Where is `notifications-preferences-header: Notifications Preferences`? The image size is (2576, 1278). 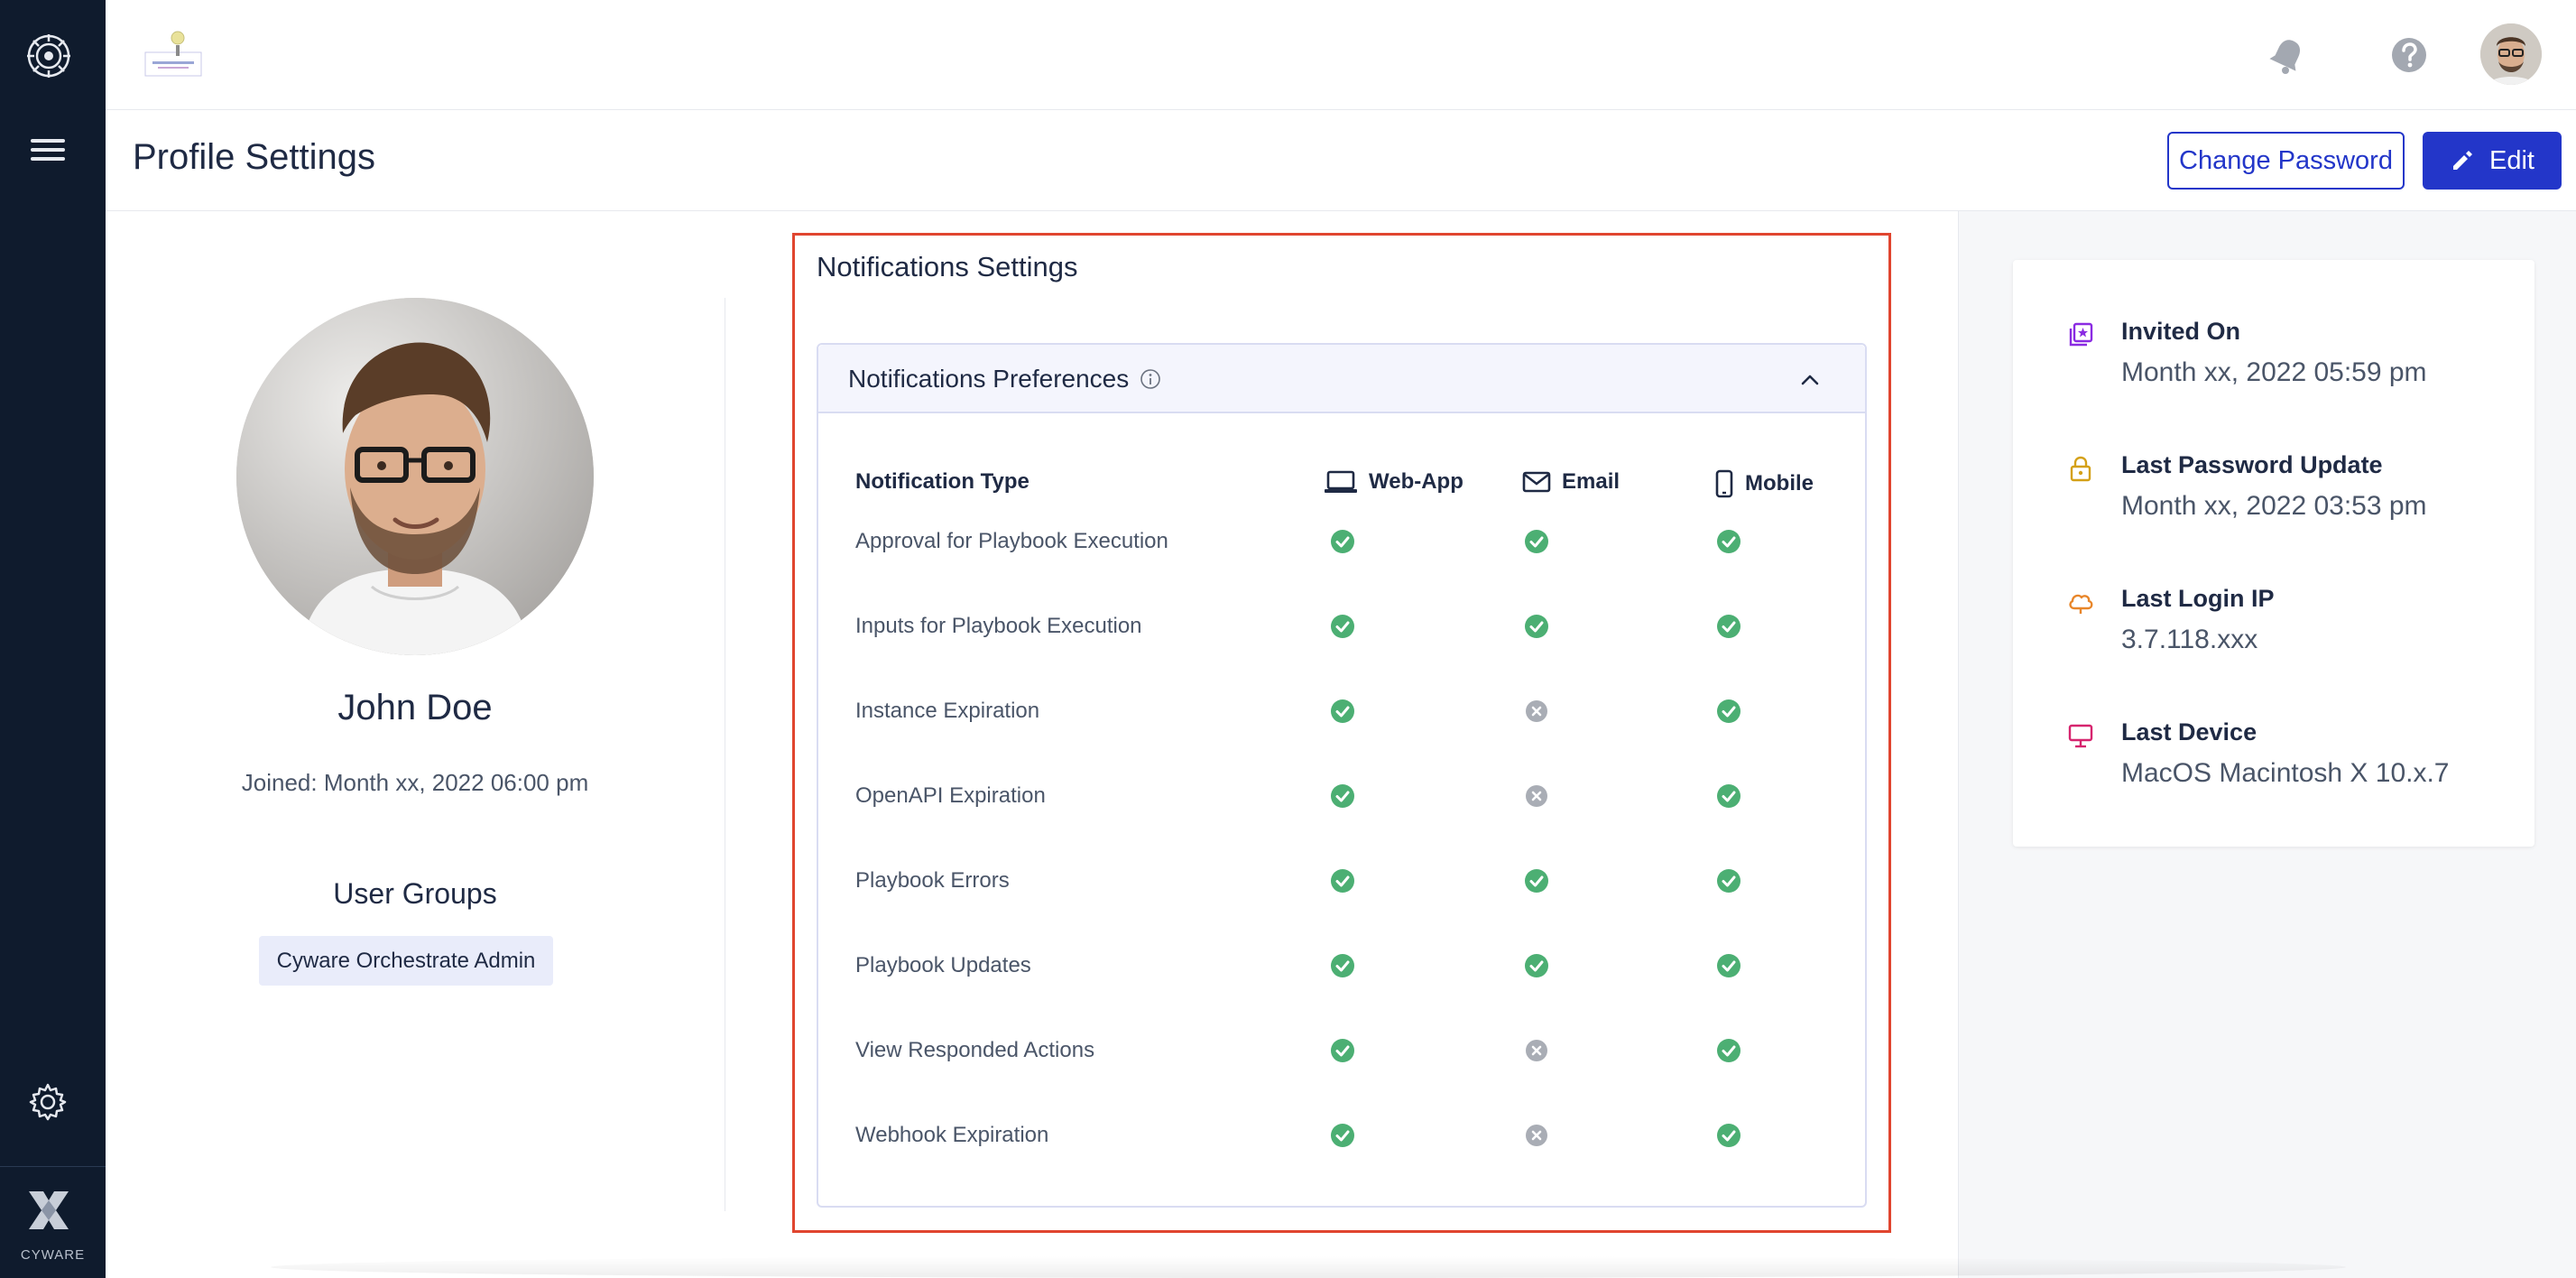
notifications-preferences-header: Notifications Preferences is located at coordinates (1341, 379).